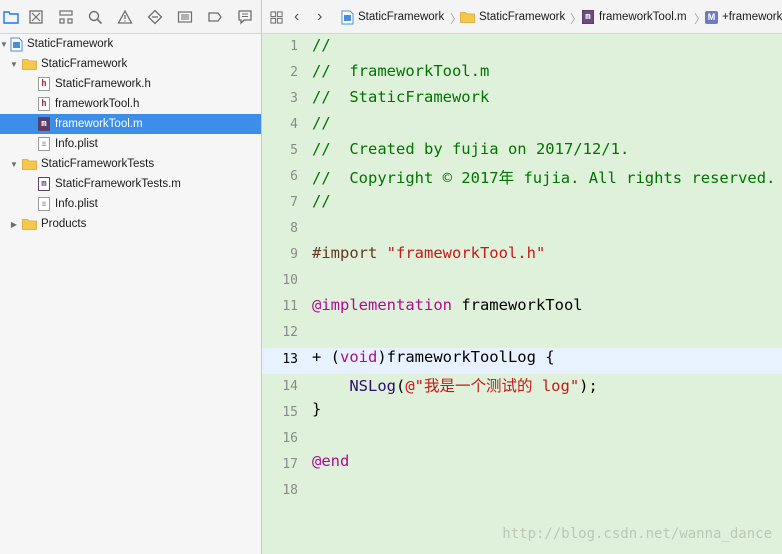 This screenshot has height=554, width=782. Describe the element at coordinates (317, 409) in the screenshot. I see `code-line: }` at that location.